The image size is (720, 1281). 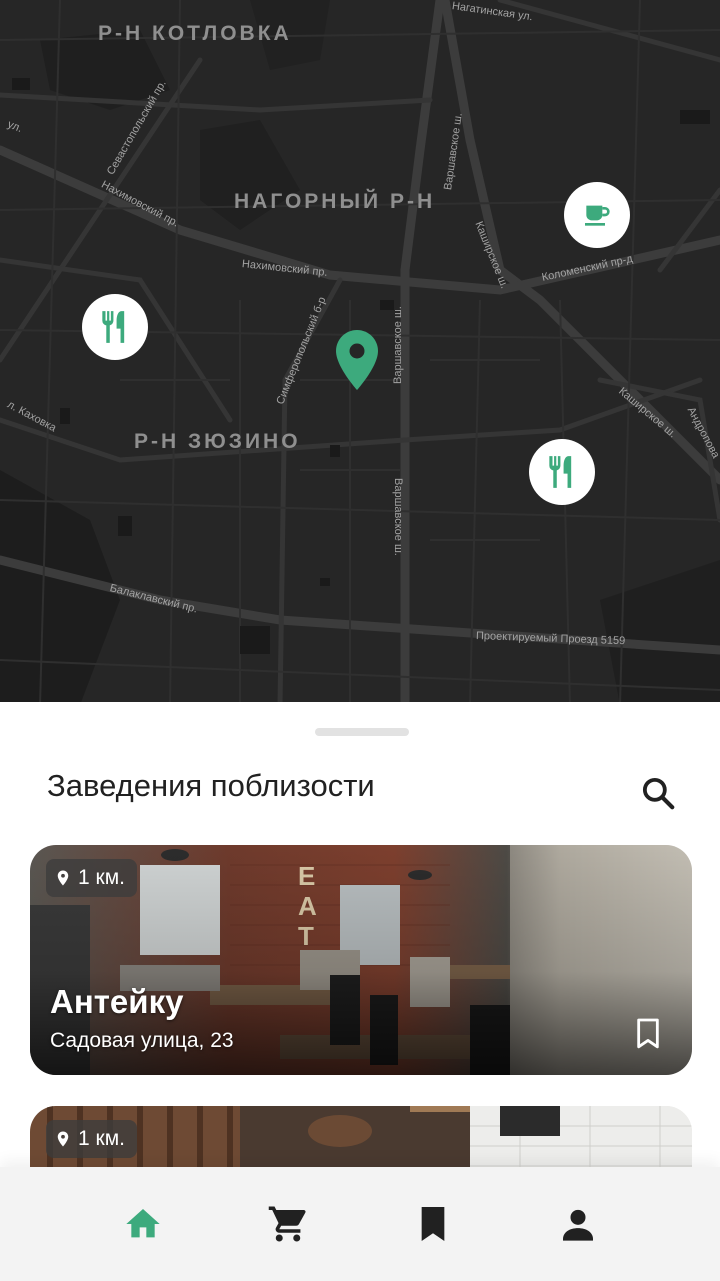 I want to click on profile-icon, so click(x=577, y=1225).